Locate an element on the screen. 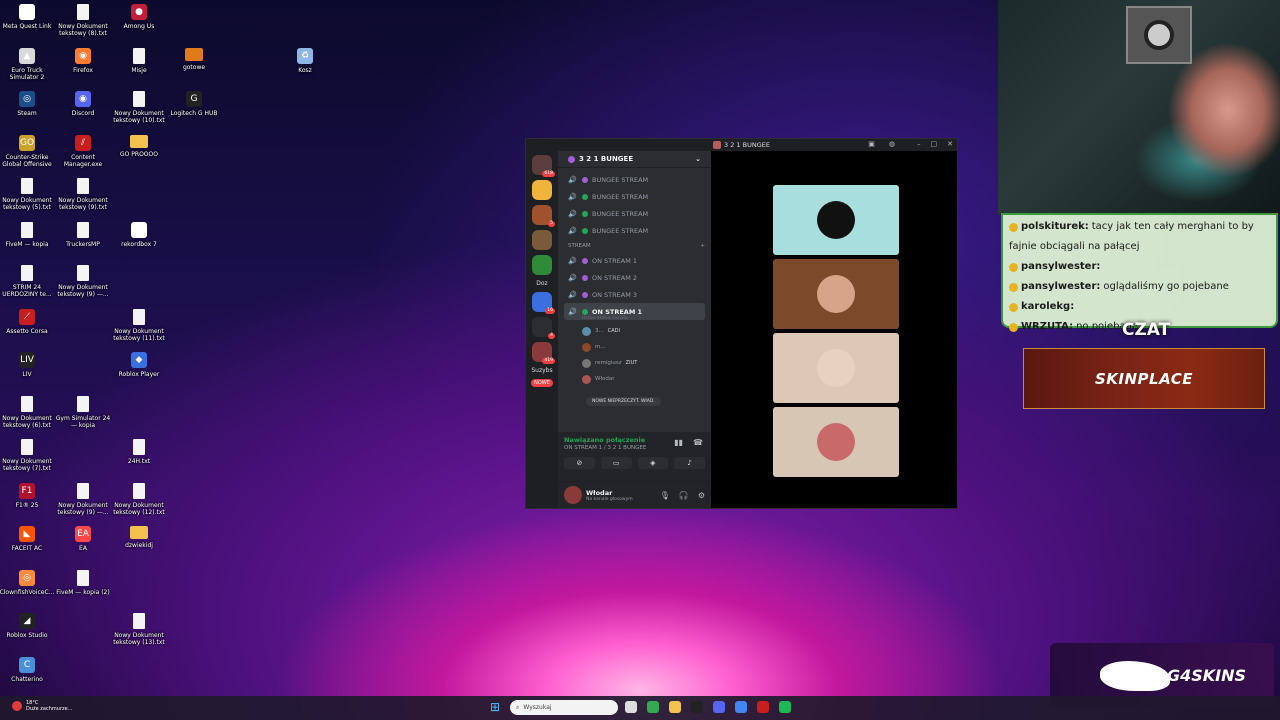 The height and width of the screenshot is (720, 1280). voice-member: Włodar is located at coordinates (634, 379).